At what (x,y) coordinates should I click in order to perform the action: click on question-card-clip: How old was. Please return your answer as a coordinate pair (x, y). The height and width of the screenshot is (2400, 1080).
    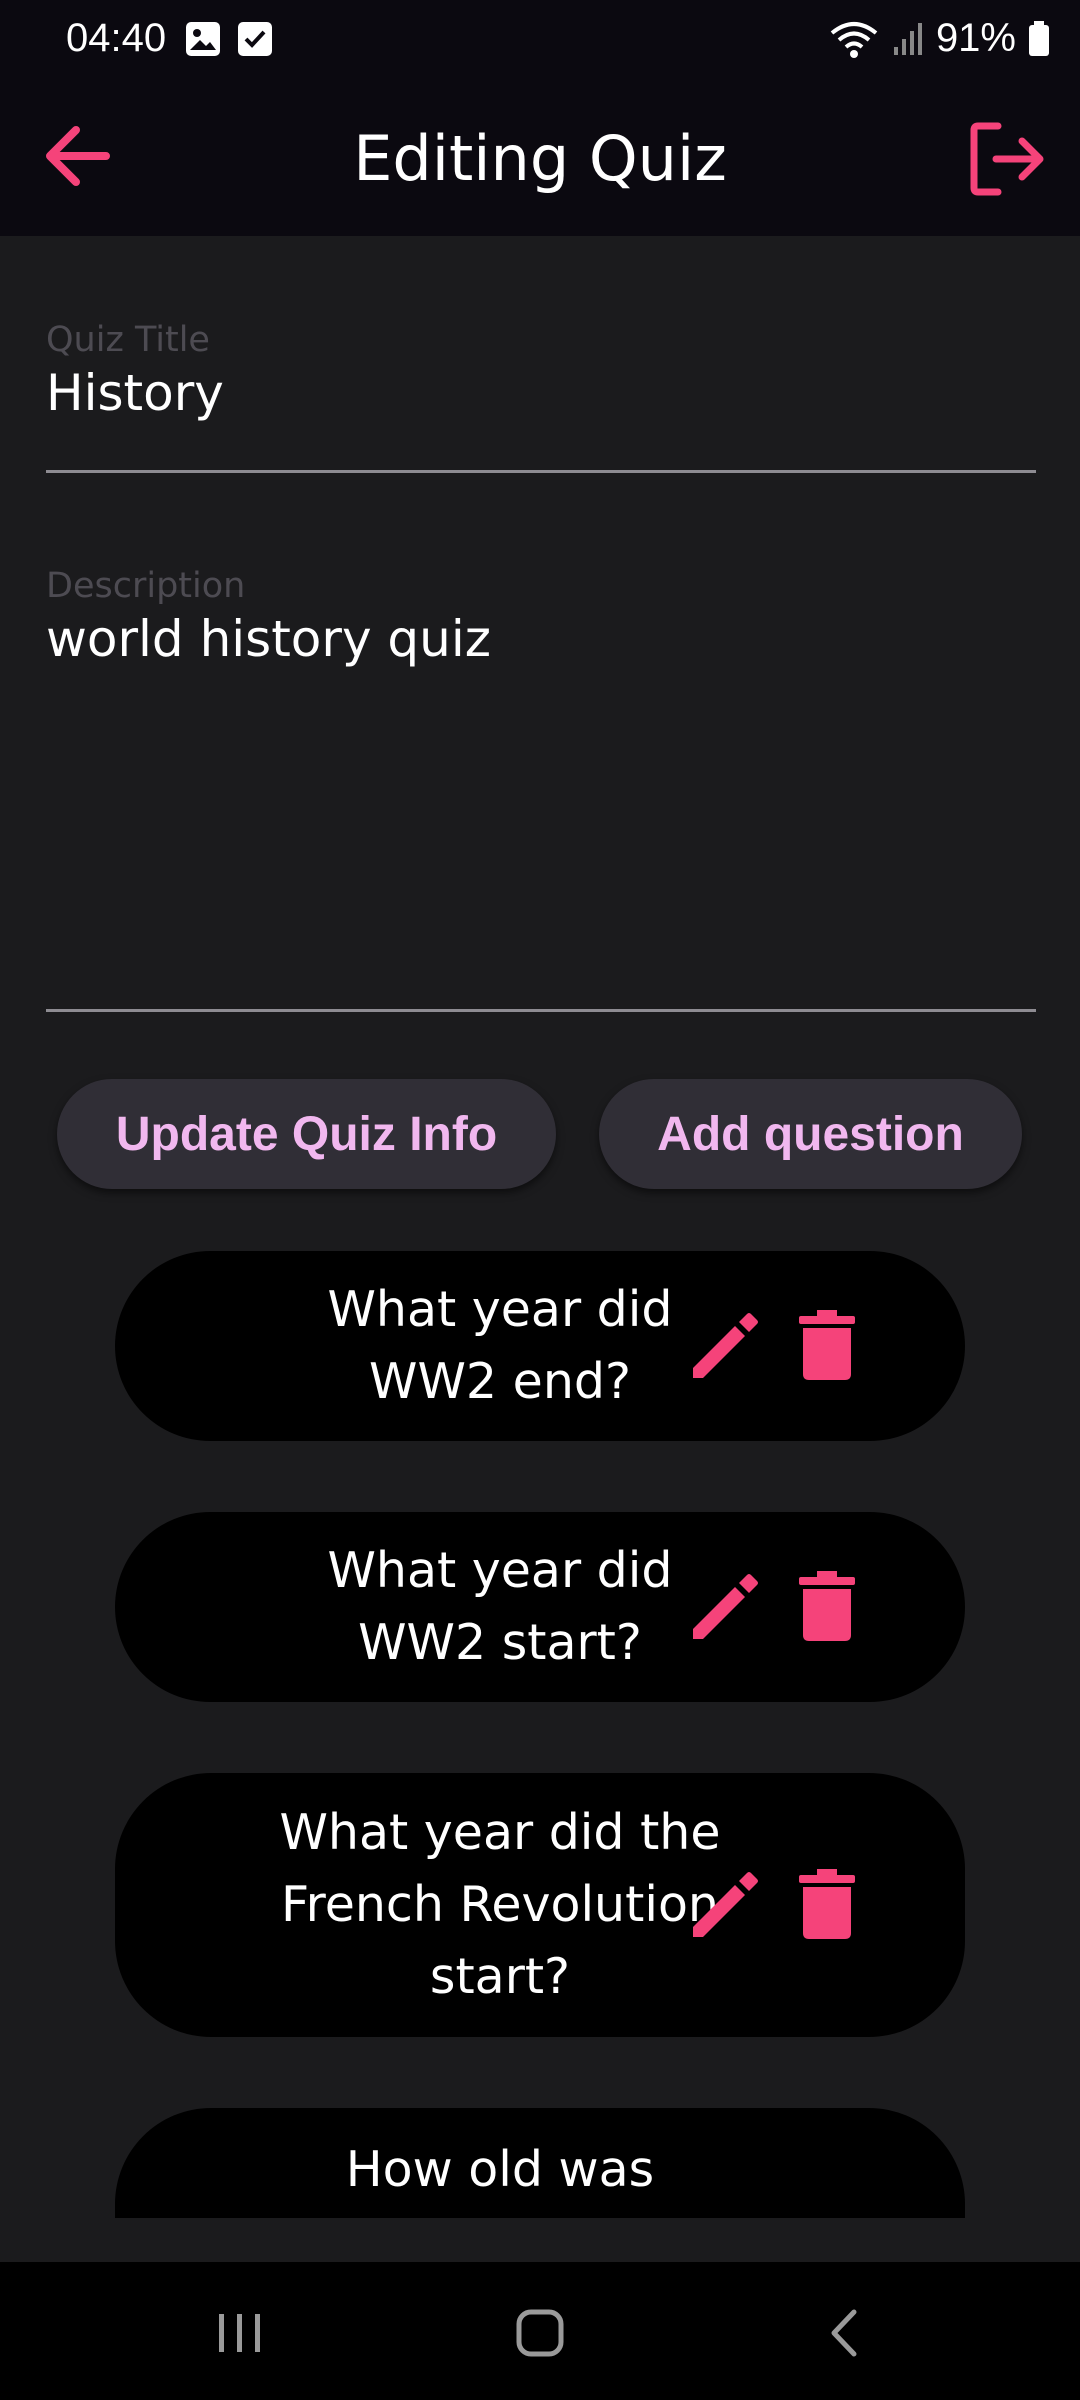
    Looking at the image, I should click on (540, 2163).